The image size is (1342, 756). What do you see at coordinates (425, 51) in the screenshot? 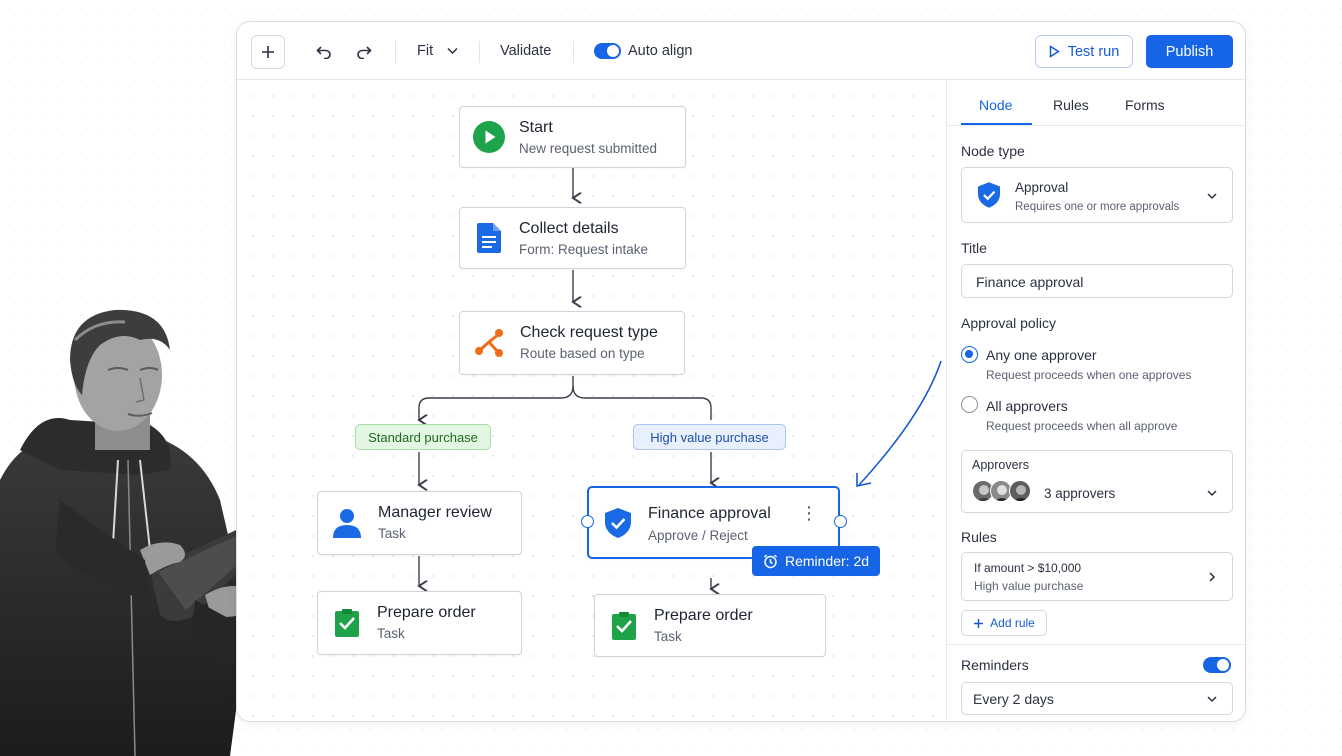
I see `zoom-select-label: Fit` at bounding box center [425, 51].